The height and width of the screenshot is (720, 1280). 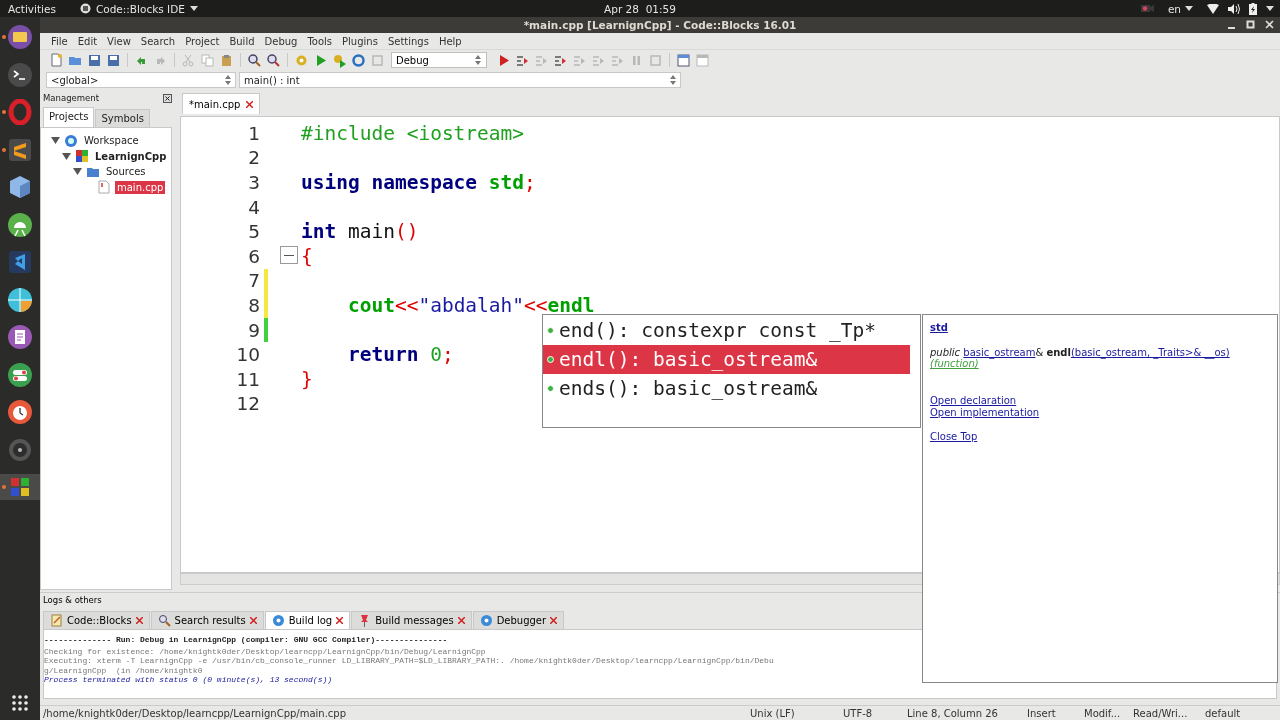 What do you see at coordinates (87, 41) in the screenshot?
I see `menu-item: Edit` at bounding box center [87, 41].